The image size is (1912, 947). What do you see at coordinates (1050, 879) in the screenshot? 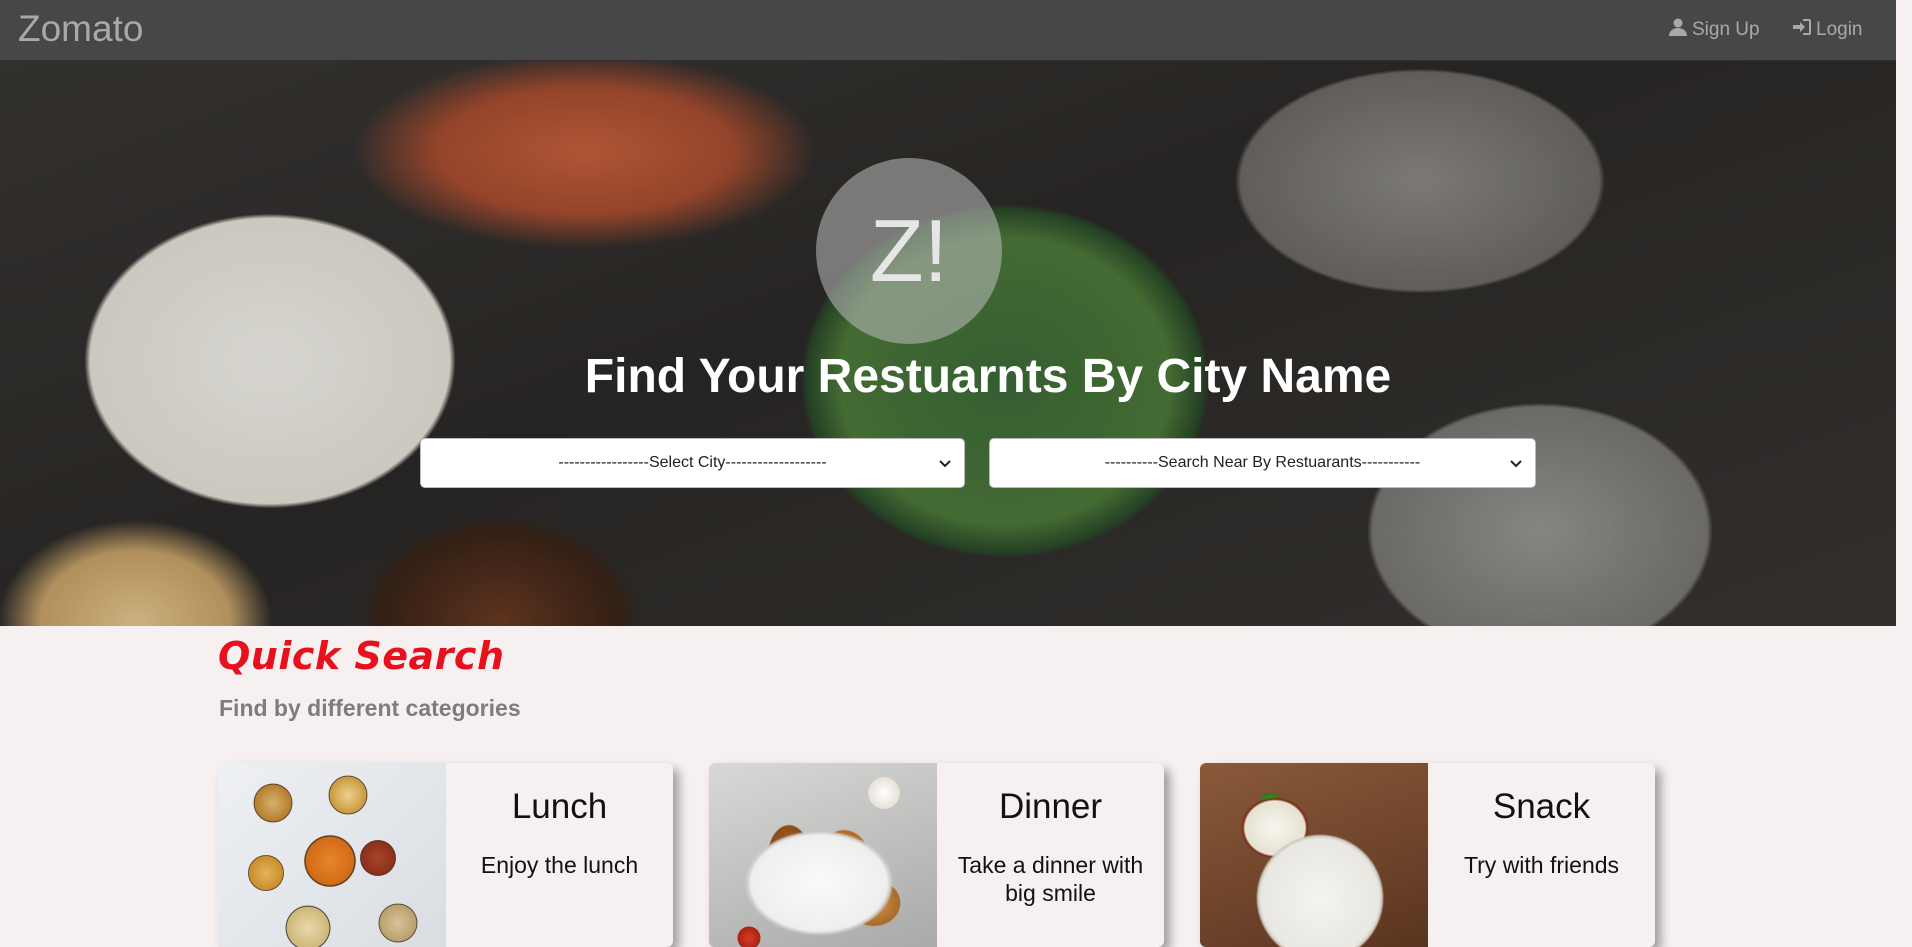
I see `card-description: Take a dinner with big smile` at bounding box center [1050, 879].